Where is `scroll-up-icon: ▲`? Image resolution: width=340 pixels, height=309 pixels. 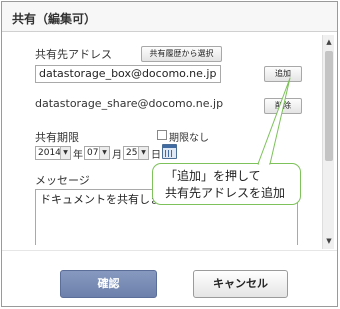 scroll-up-icon: ▲ is located at coordinates (329, 42).